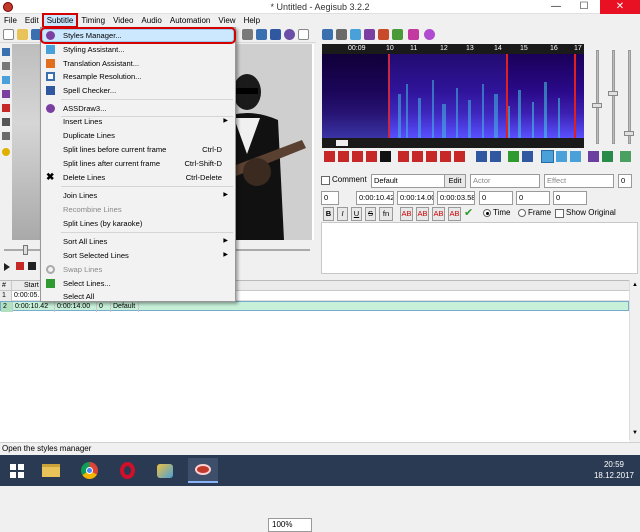 This screenshot has height=532, width=640. What do you see at coordinates (6, 80) in the screenshot?
I see `rotate-z-tool-icon` at bounding box center [6, 80].